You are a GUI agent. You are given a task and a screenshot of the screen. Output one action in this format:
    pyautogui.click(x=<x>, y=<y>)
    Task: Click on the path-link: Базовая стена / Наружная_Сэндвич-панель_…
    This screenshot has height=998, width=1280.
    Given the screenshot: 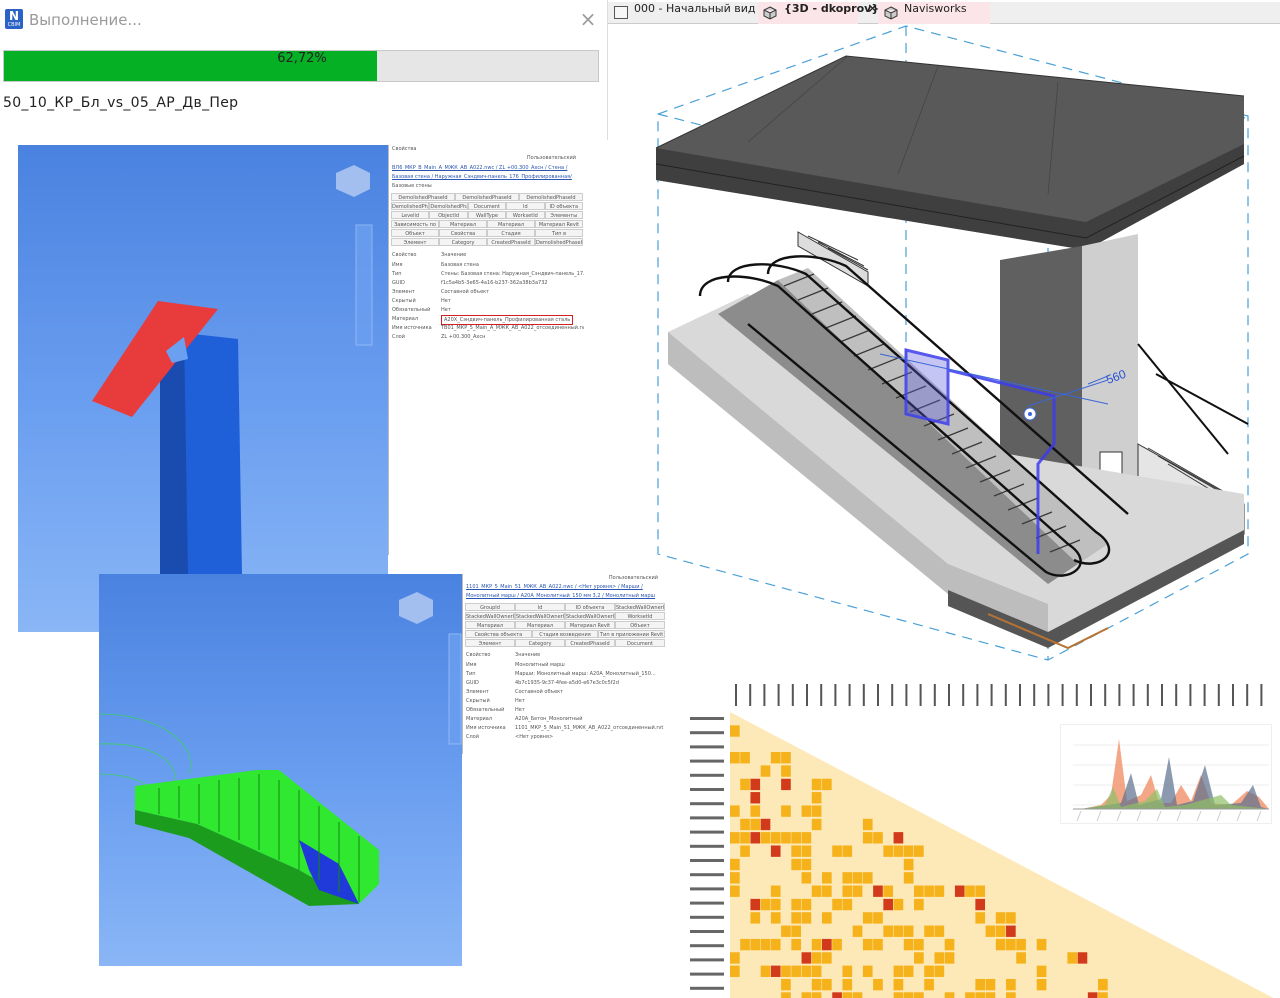 What is the action you would take?
    pyautogui.click(x=486, y=177)
    